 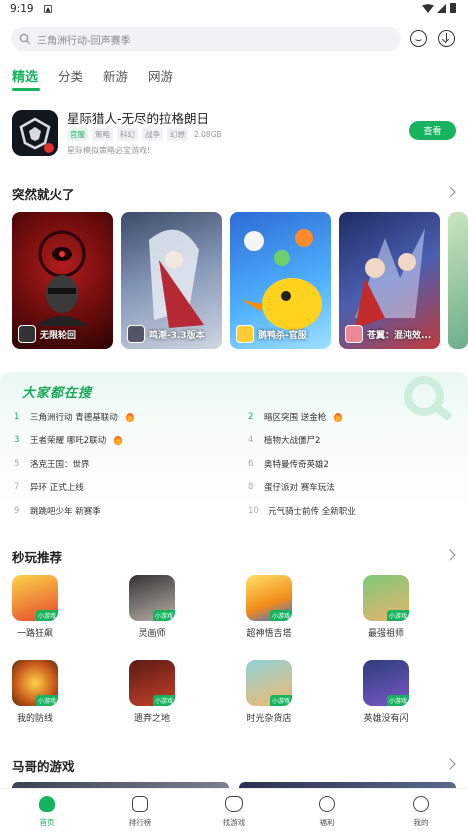 I want to click on hot-search-text: 奥特曼传奇英雄2, so click(x=296, y=465).